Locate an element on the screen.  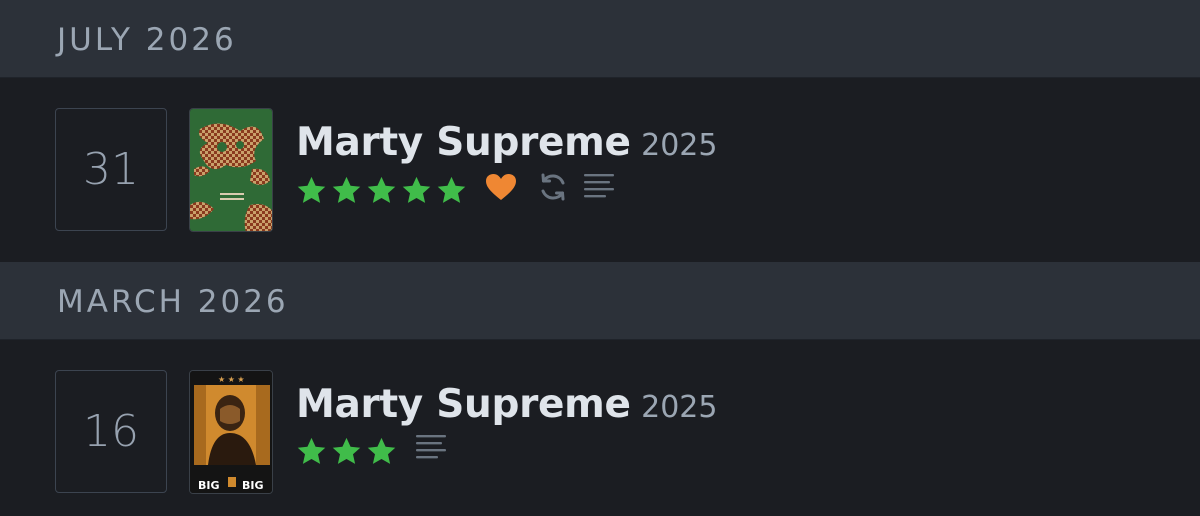
day-box: 16 is located at coordinates (111, 431).